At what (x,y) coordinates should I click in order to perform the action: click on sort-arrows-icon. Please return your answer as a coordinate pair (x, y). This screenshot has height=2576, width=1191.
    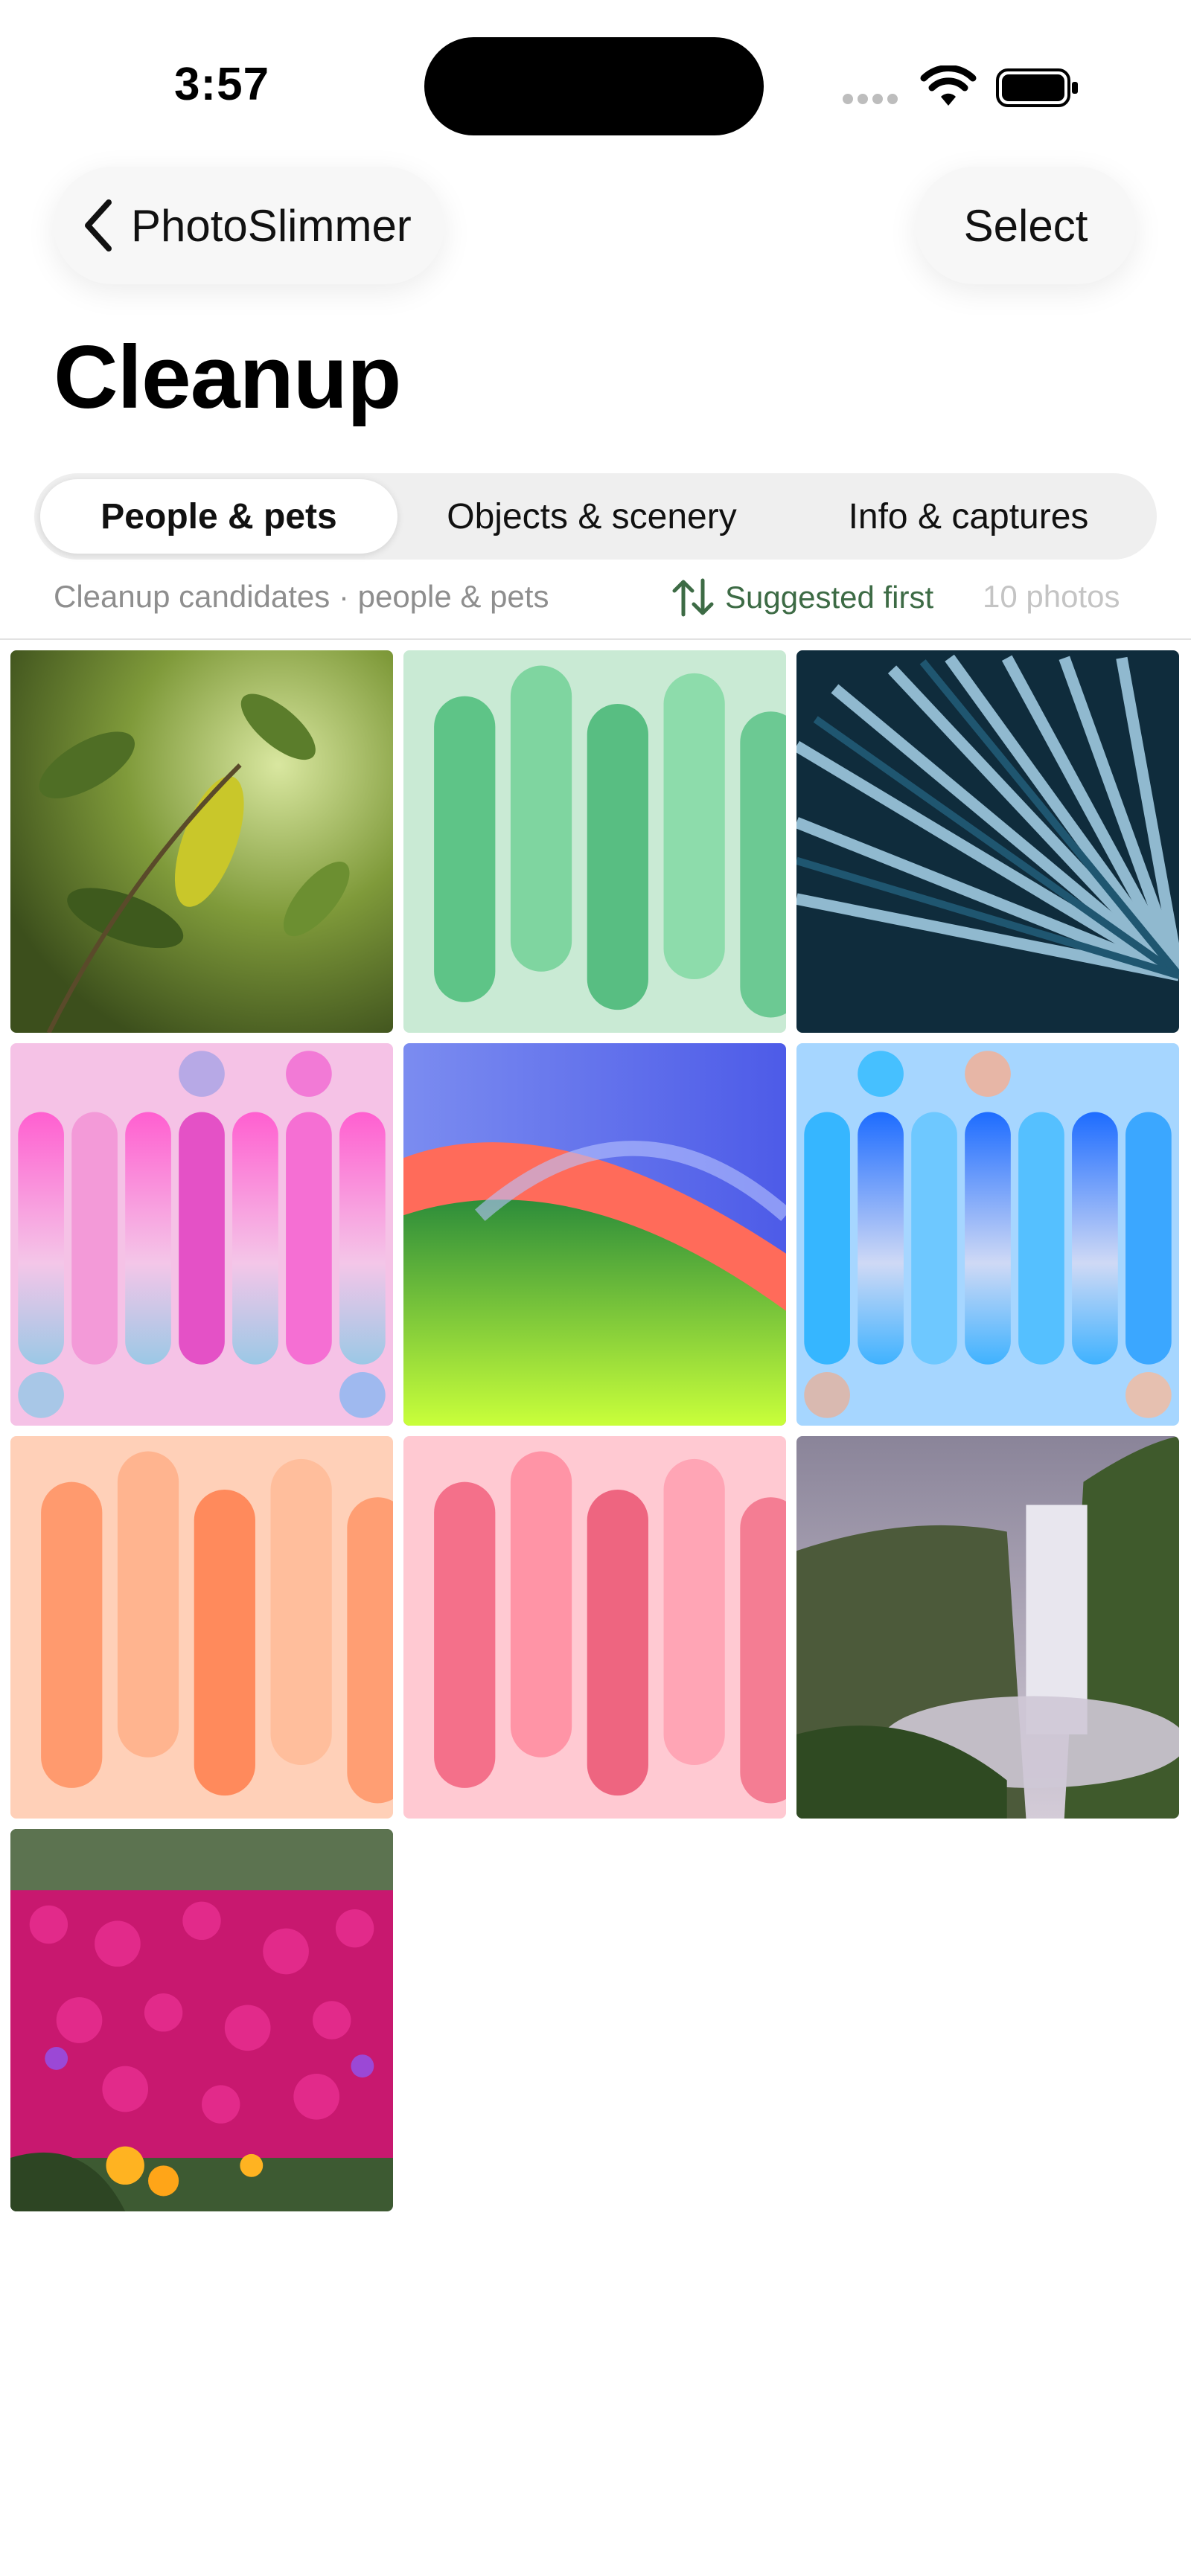
    Looking at the image, I should click on (693, 597).